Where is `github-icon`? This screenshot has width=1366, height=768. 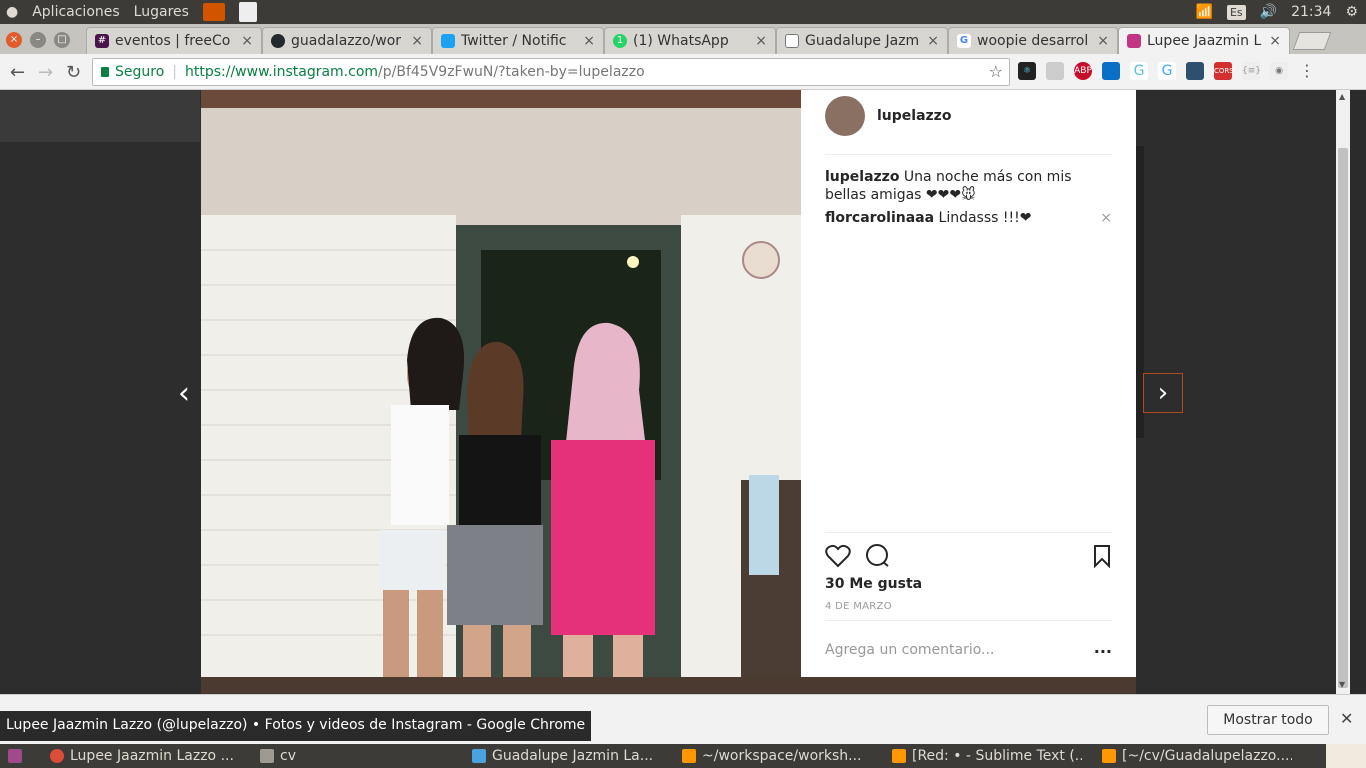
github-icon is located at coordinates (278, 41).